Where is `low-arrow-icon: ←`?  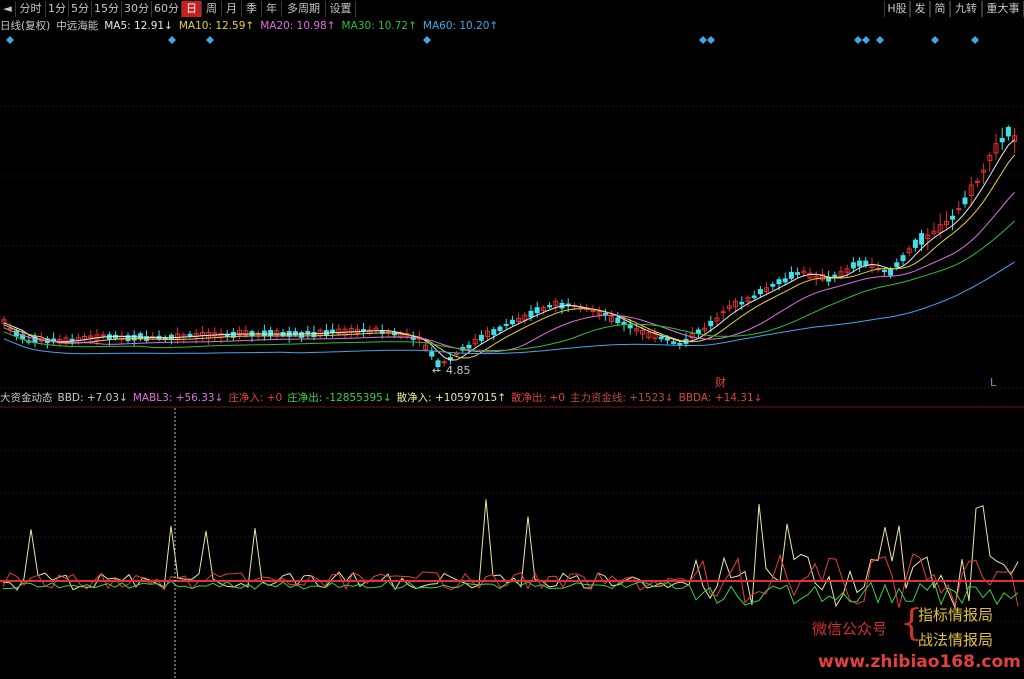 low-arrow-icon: ← is located at coordinates (436, 370).